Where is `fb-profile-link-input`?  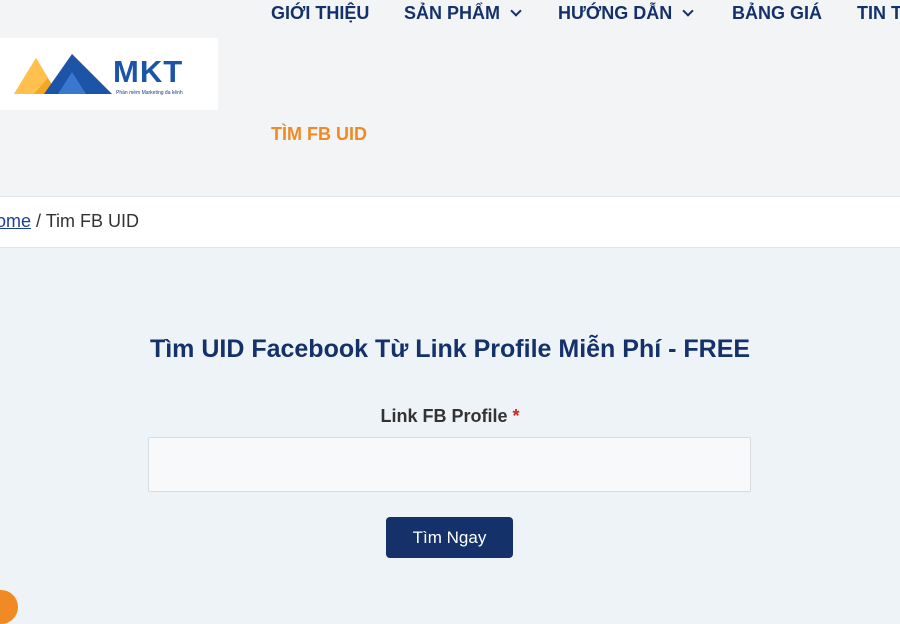
fb-profile-link-input is located at coordinates (449, 464).